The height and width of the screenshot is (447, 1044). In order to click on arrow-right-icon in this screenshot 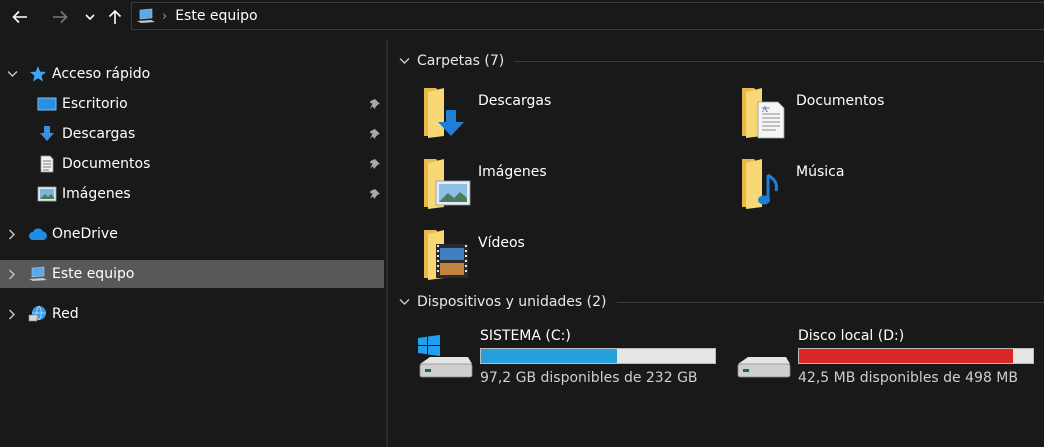, I will do `click(60, 17)`.